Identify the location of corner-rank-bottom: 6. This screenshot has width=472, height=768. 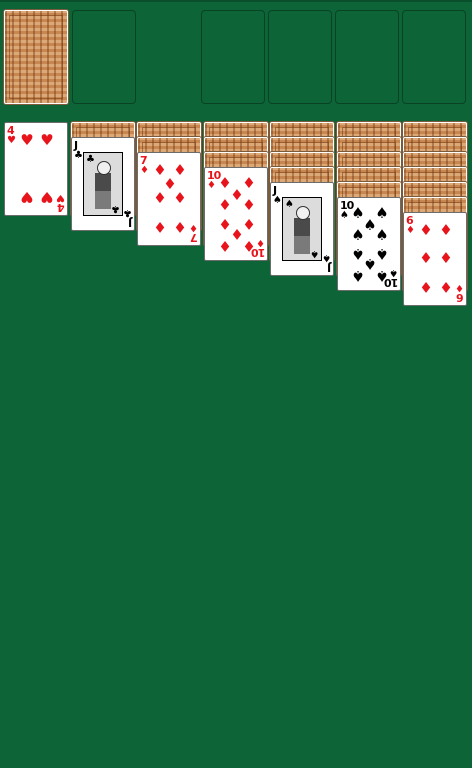
(460, 297).